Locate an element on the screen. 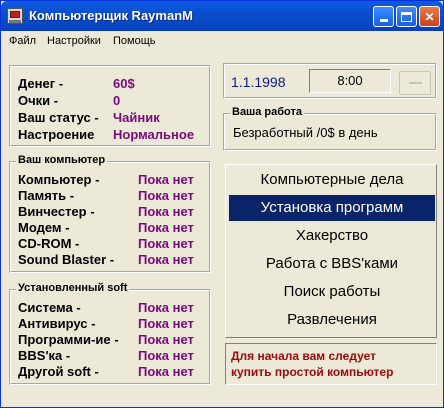 This screenshot has height=408, width=444. programming-label: Программи-ие - is located at coordinates (68, 339).